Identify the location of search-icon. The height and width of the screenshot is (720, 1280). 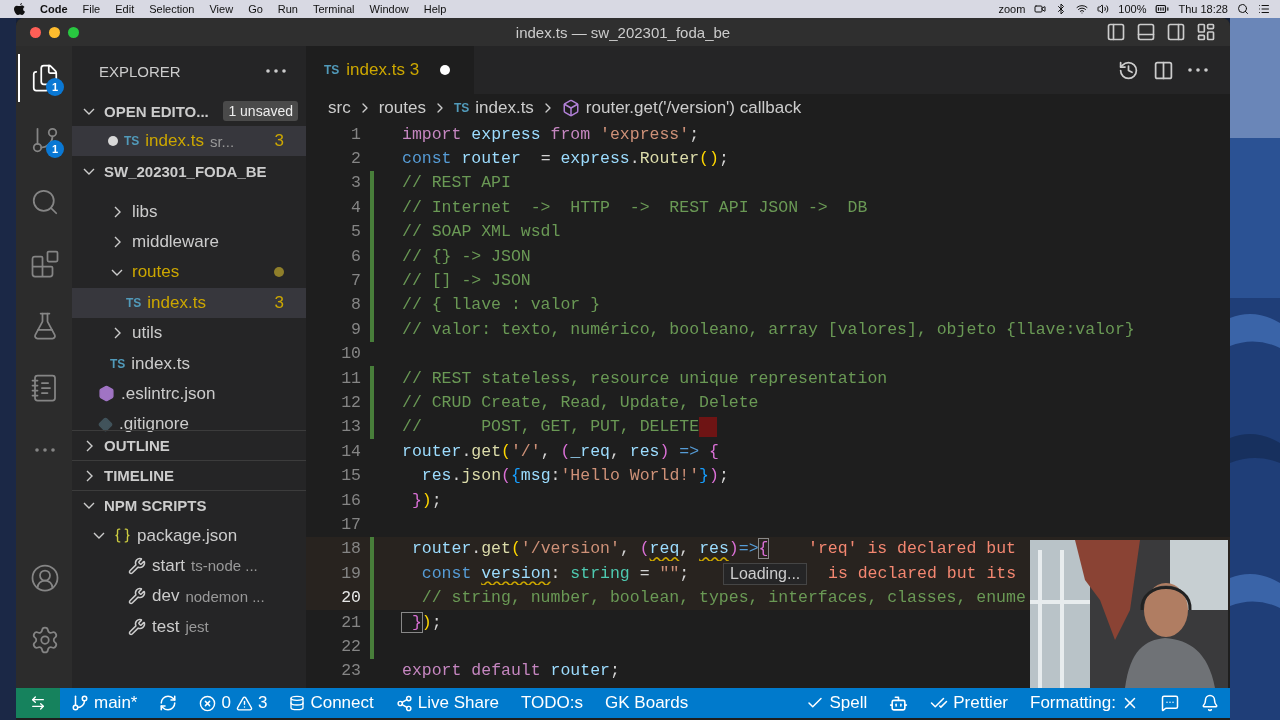
(1243, 9).